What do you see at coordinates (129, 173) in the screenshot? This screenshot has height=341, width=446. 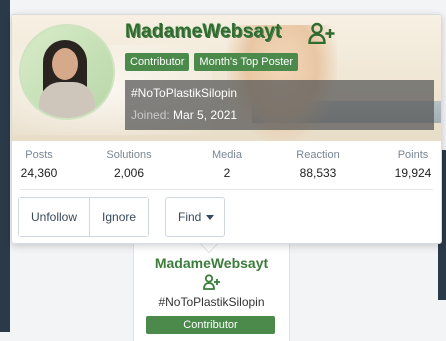 I see `stat-value: 2,006` at bounding box center [129, 173].